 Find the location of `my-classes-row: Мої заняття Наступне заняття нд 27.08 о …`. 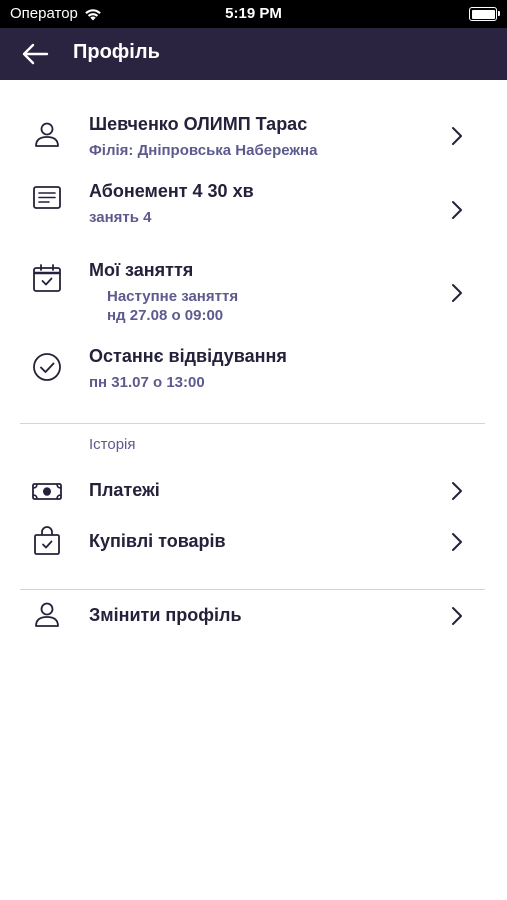

my-classes-row: Мої заняття Наступне заняття нд 27.08 о … is located at coordinates (253, 293).